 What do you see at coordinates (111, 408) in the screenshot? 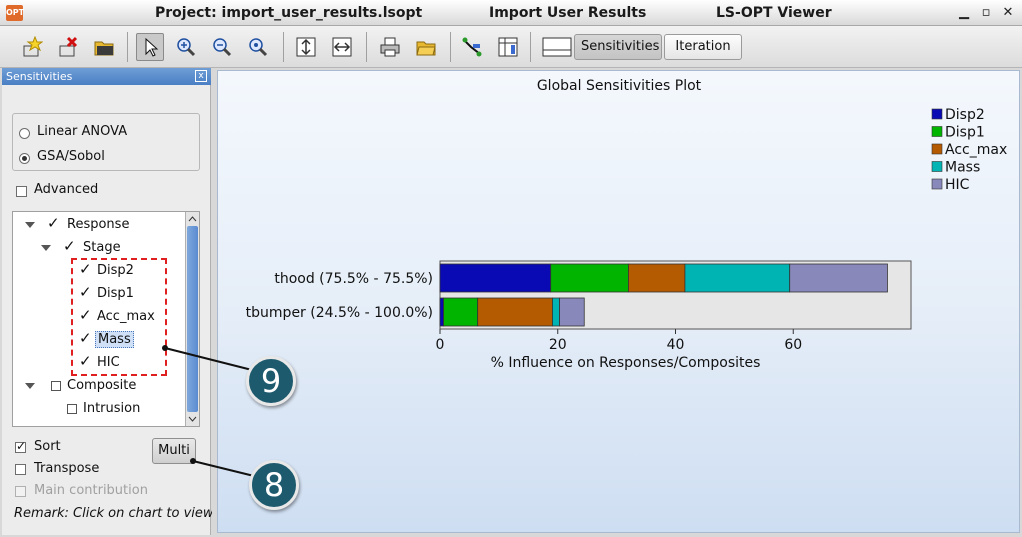
I see `tree-item-intrusion: Intrusion` at bounding box center [111, 408].